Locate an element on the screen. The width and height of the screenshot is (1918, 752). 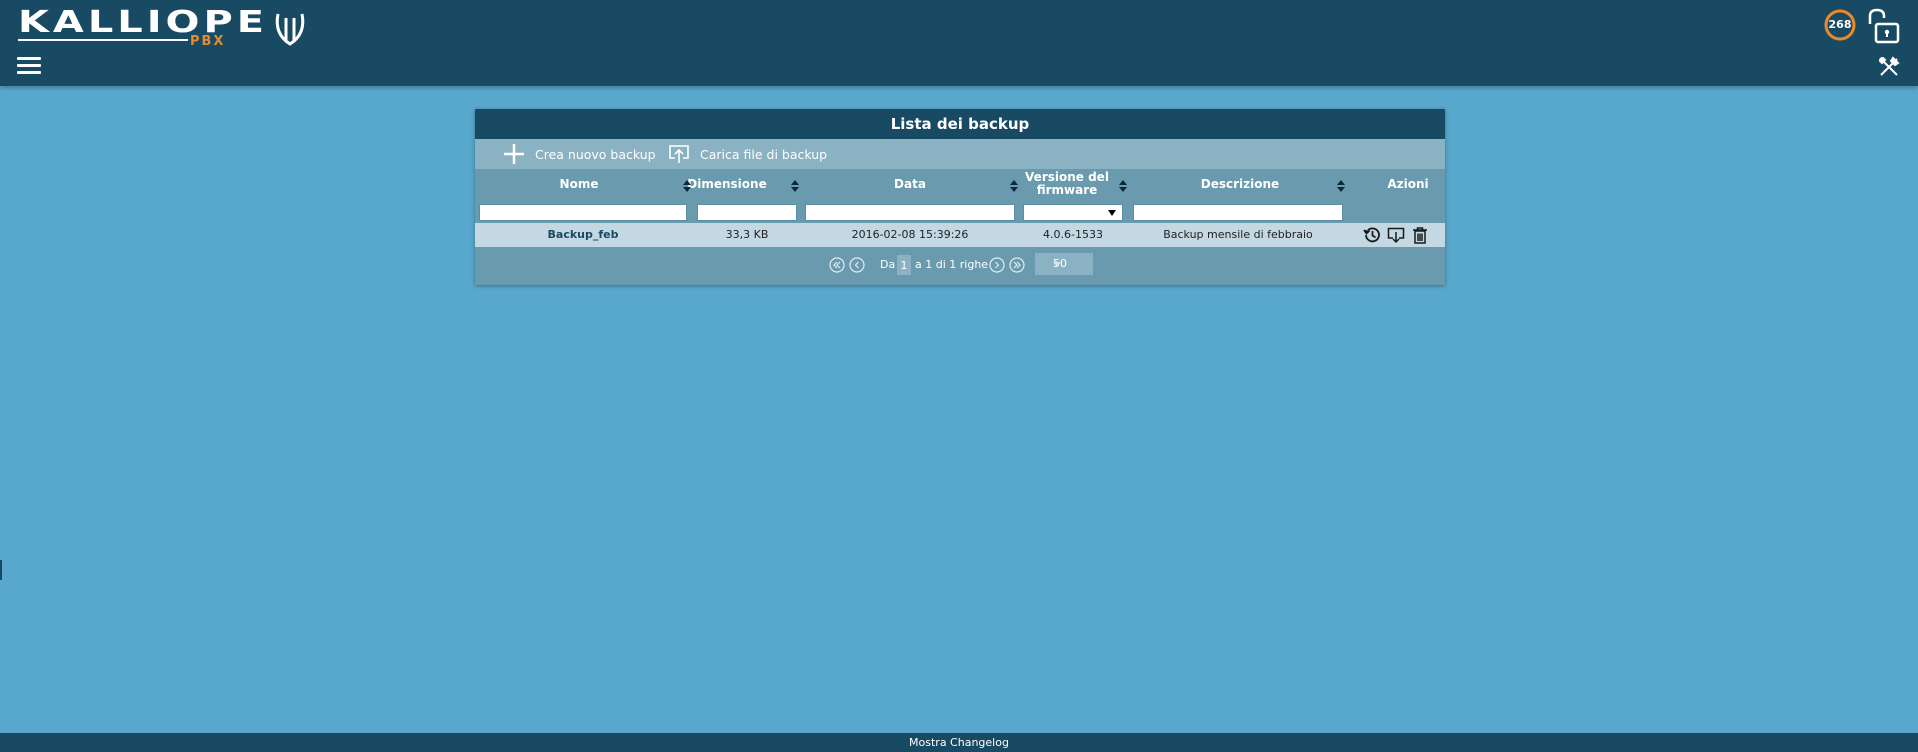
active-calls-counter: 268 is located at coordinates (1840, 25).